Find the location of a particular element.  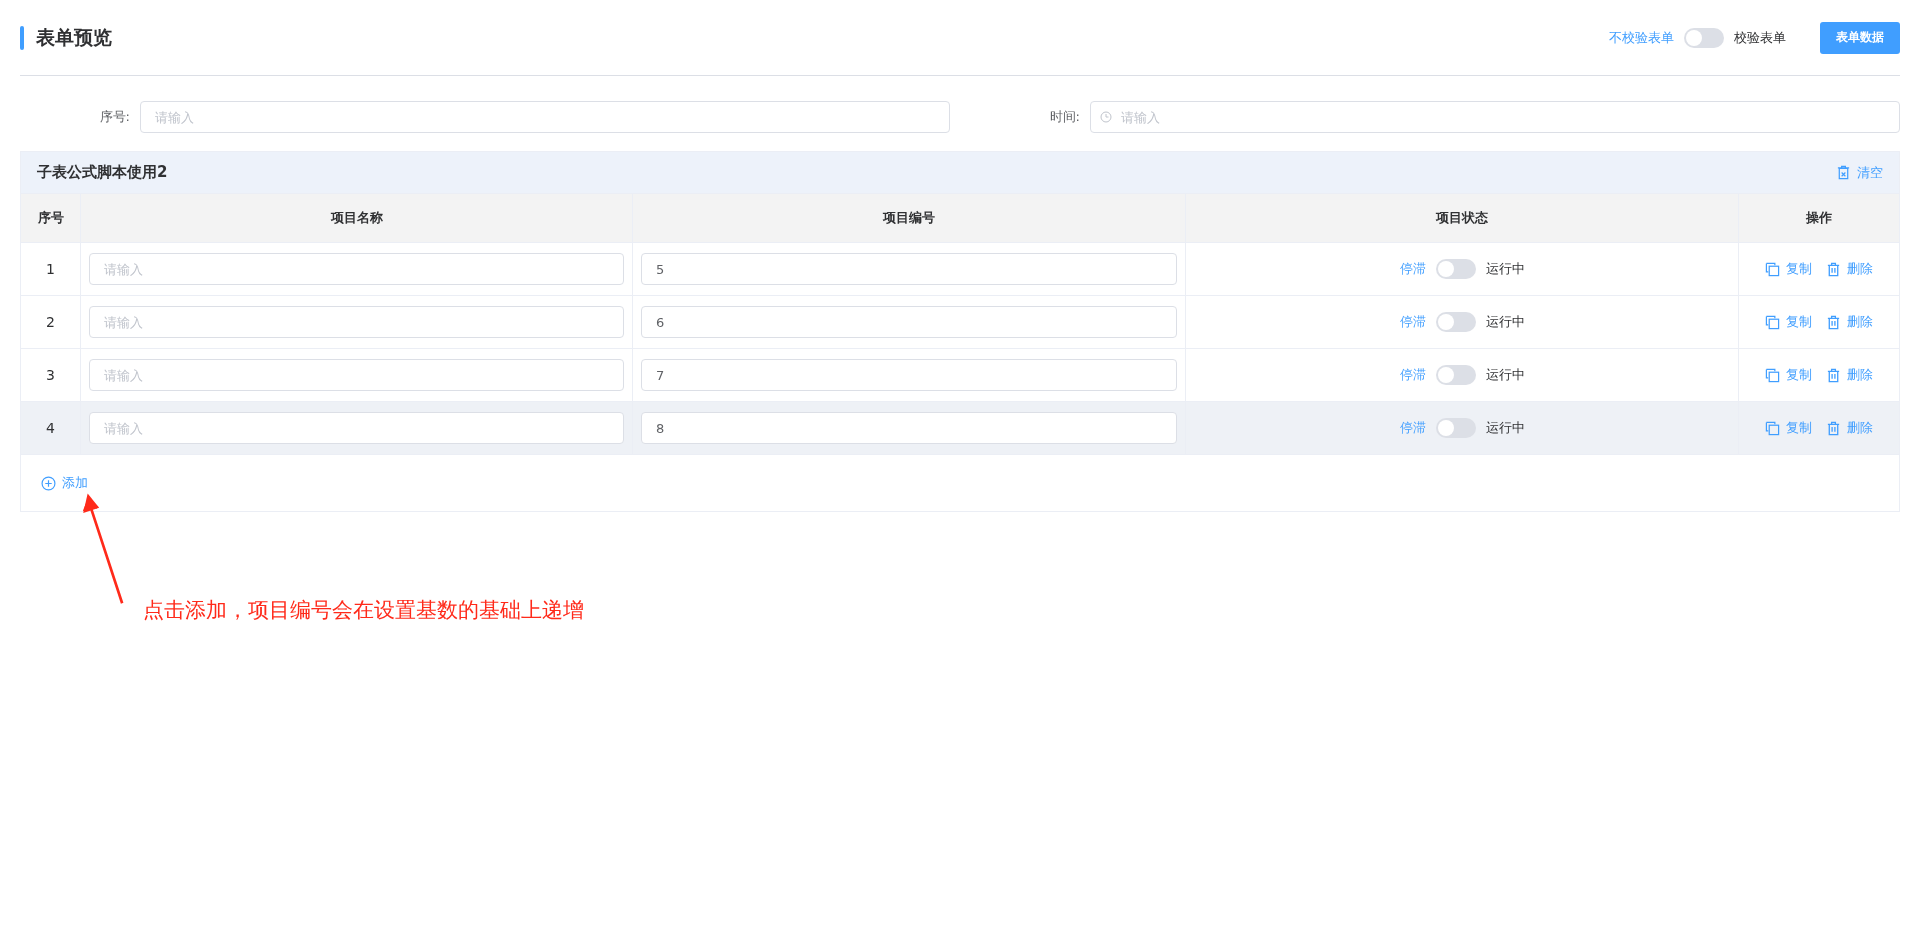

column-header: 项目状态 is located at coordinates (1462, 218).